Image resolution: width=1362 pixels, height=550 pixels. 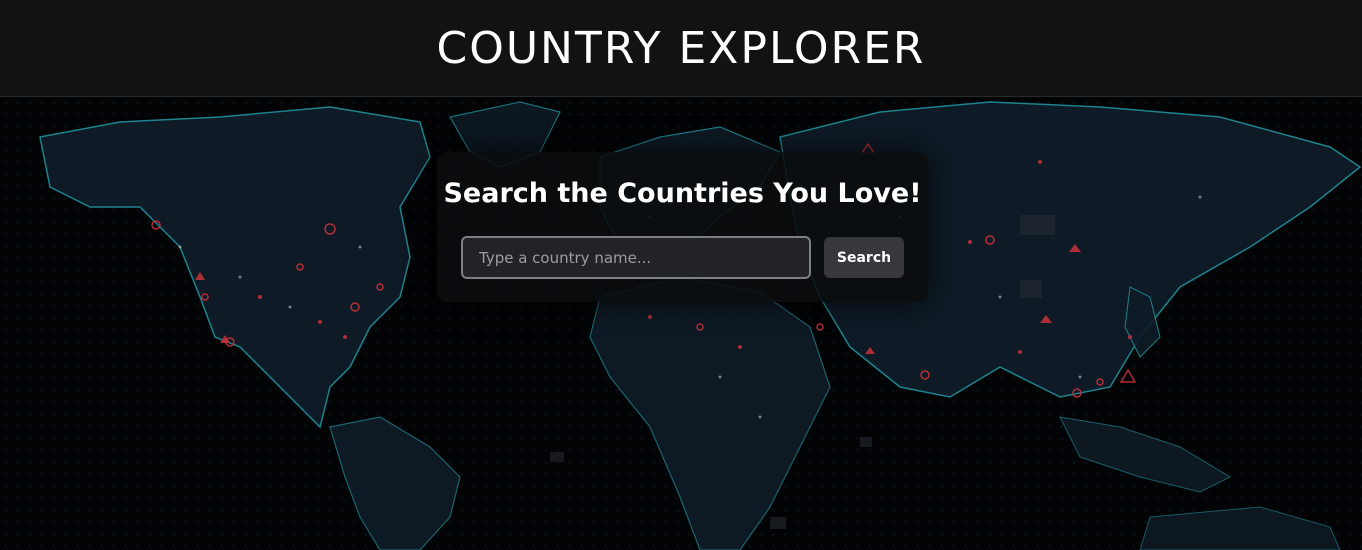 What do you see at coordinates (682, 227) in the screenshot?
I see `search-card: Search the Countries You Love! Search` at bounding box center [682, 227].